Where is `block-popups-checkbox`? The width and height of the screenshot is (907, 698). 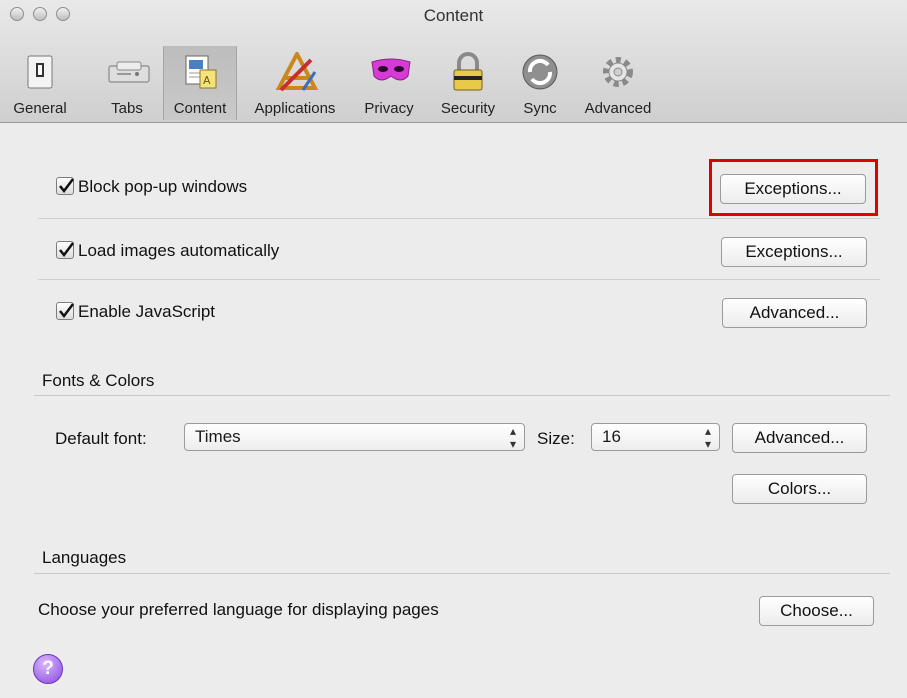 block-popups-checkbox is located at coordinates (65, 186).